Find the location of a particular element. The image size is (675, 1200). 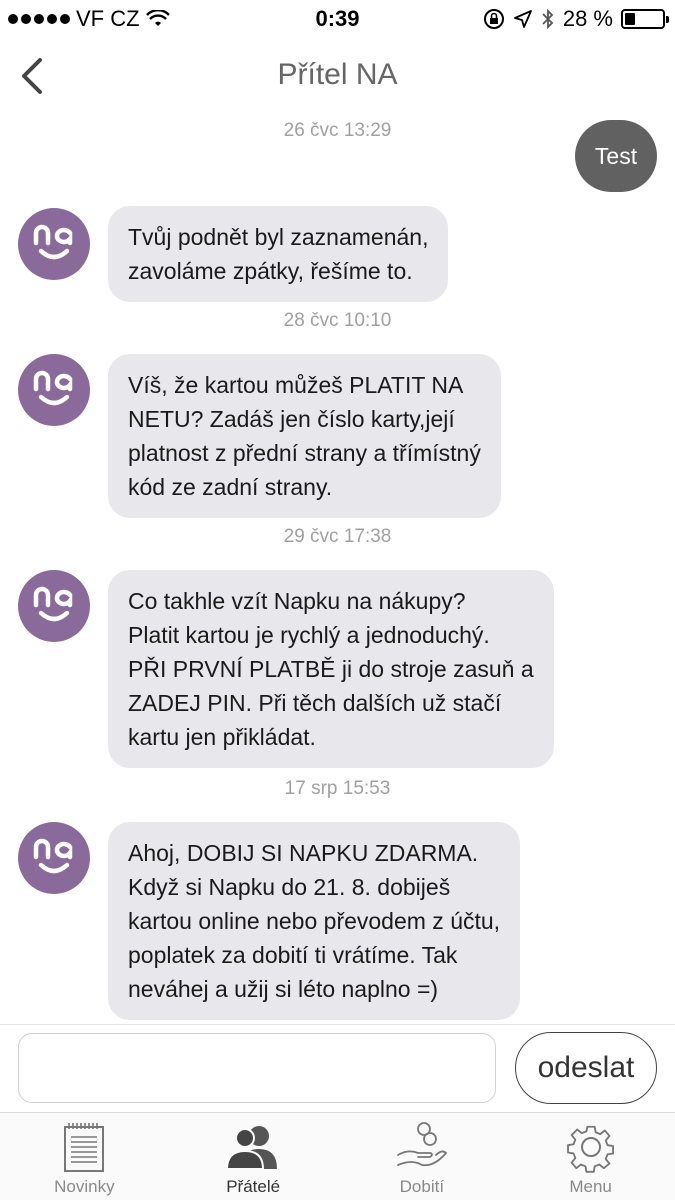

gear-icon is located at coordinates (590, 1149).